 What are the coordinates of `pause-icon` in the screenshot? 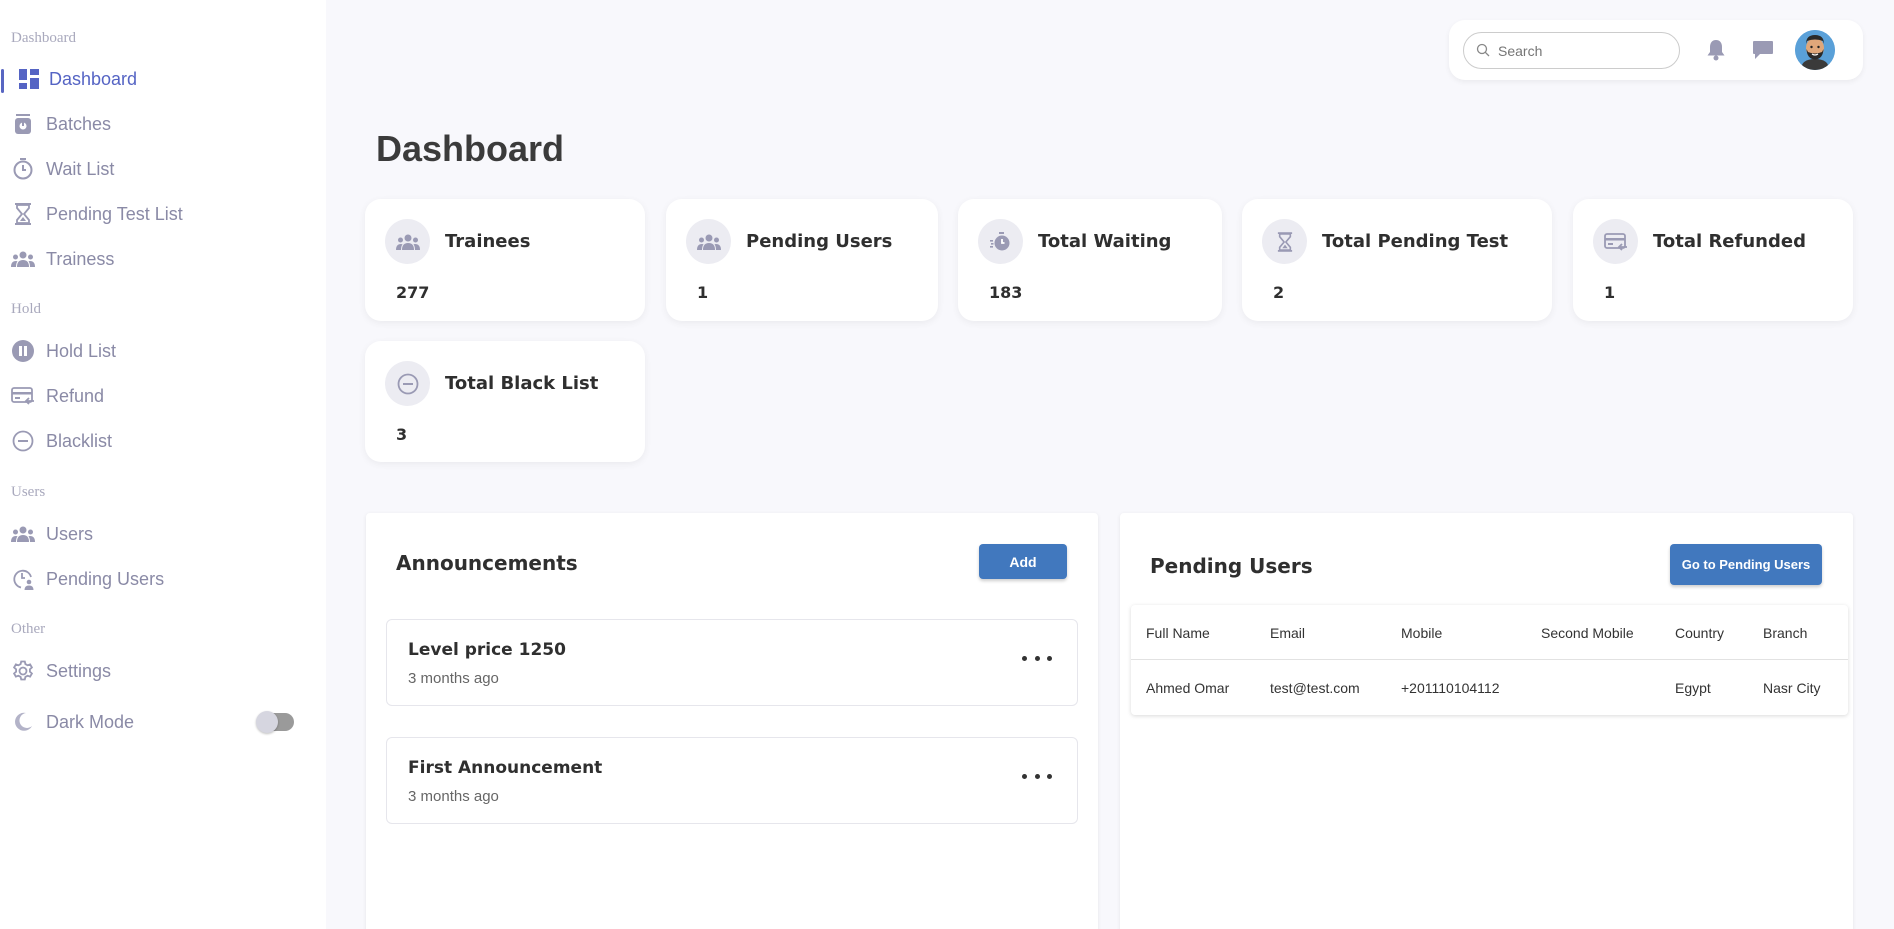 It's located at (23, 351).